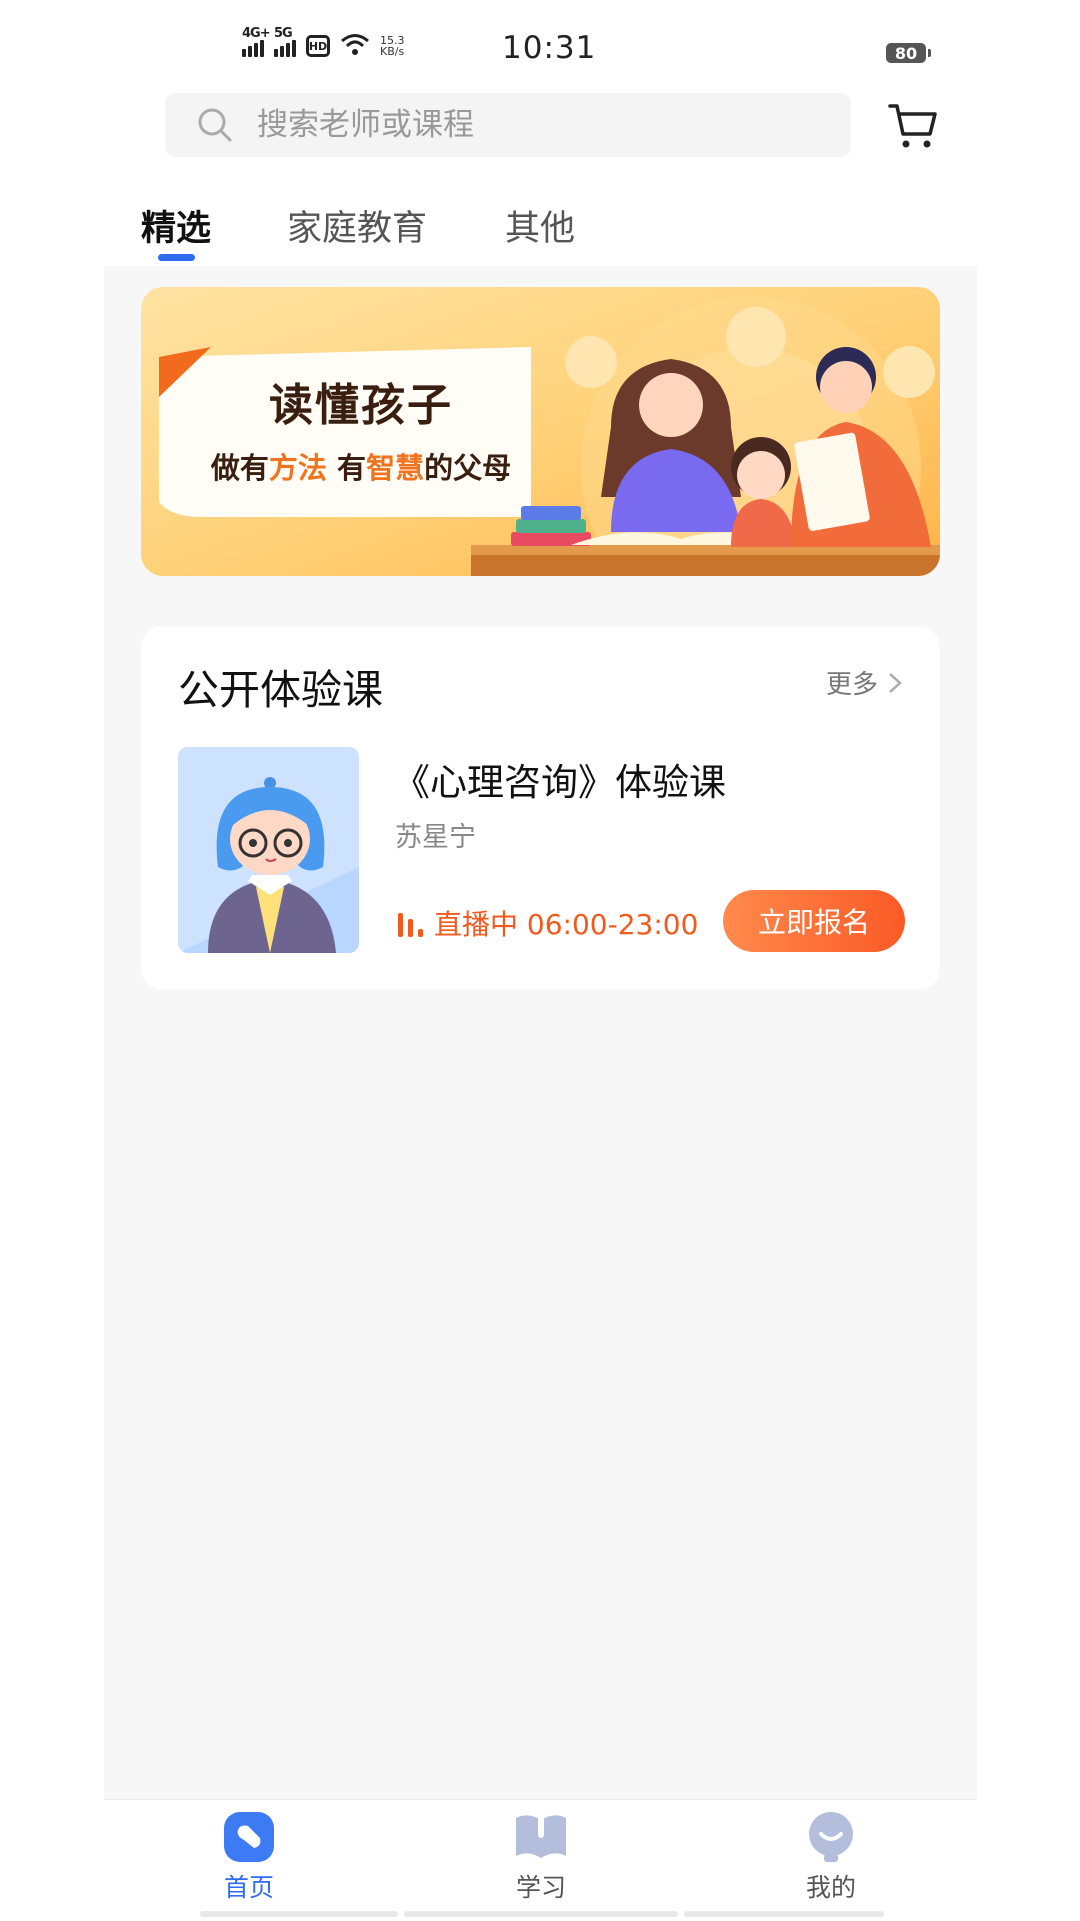 The image size is (1080, 1921). I want to click on tab-featured: 精选, so click(176, 225).